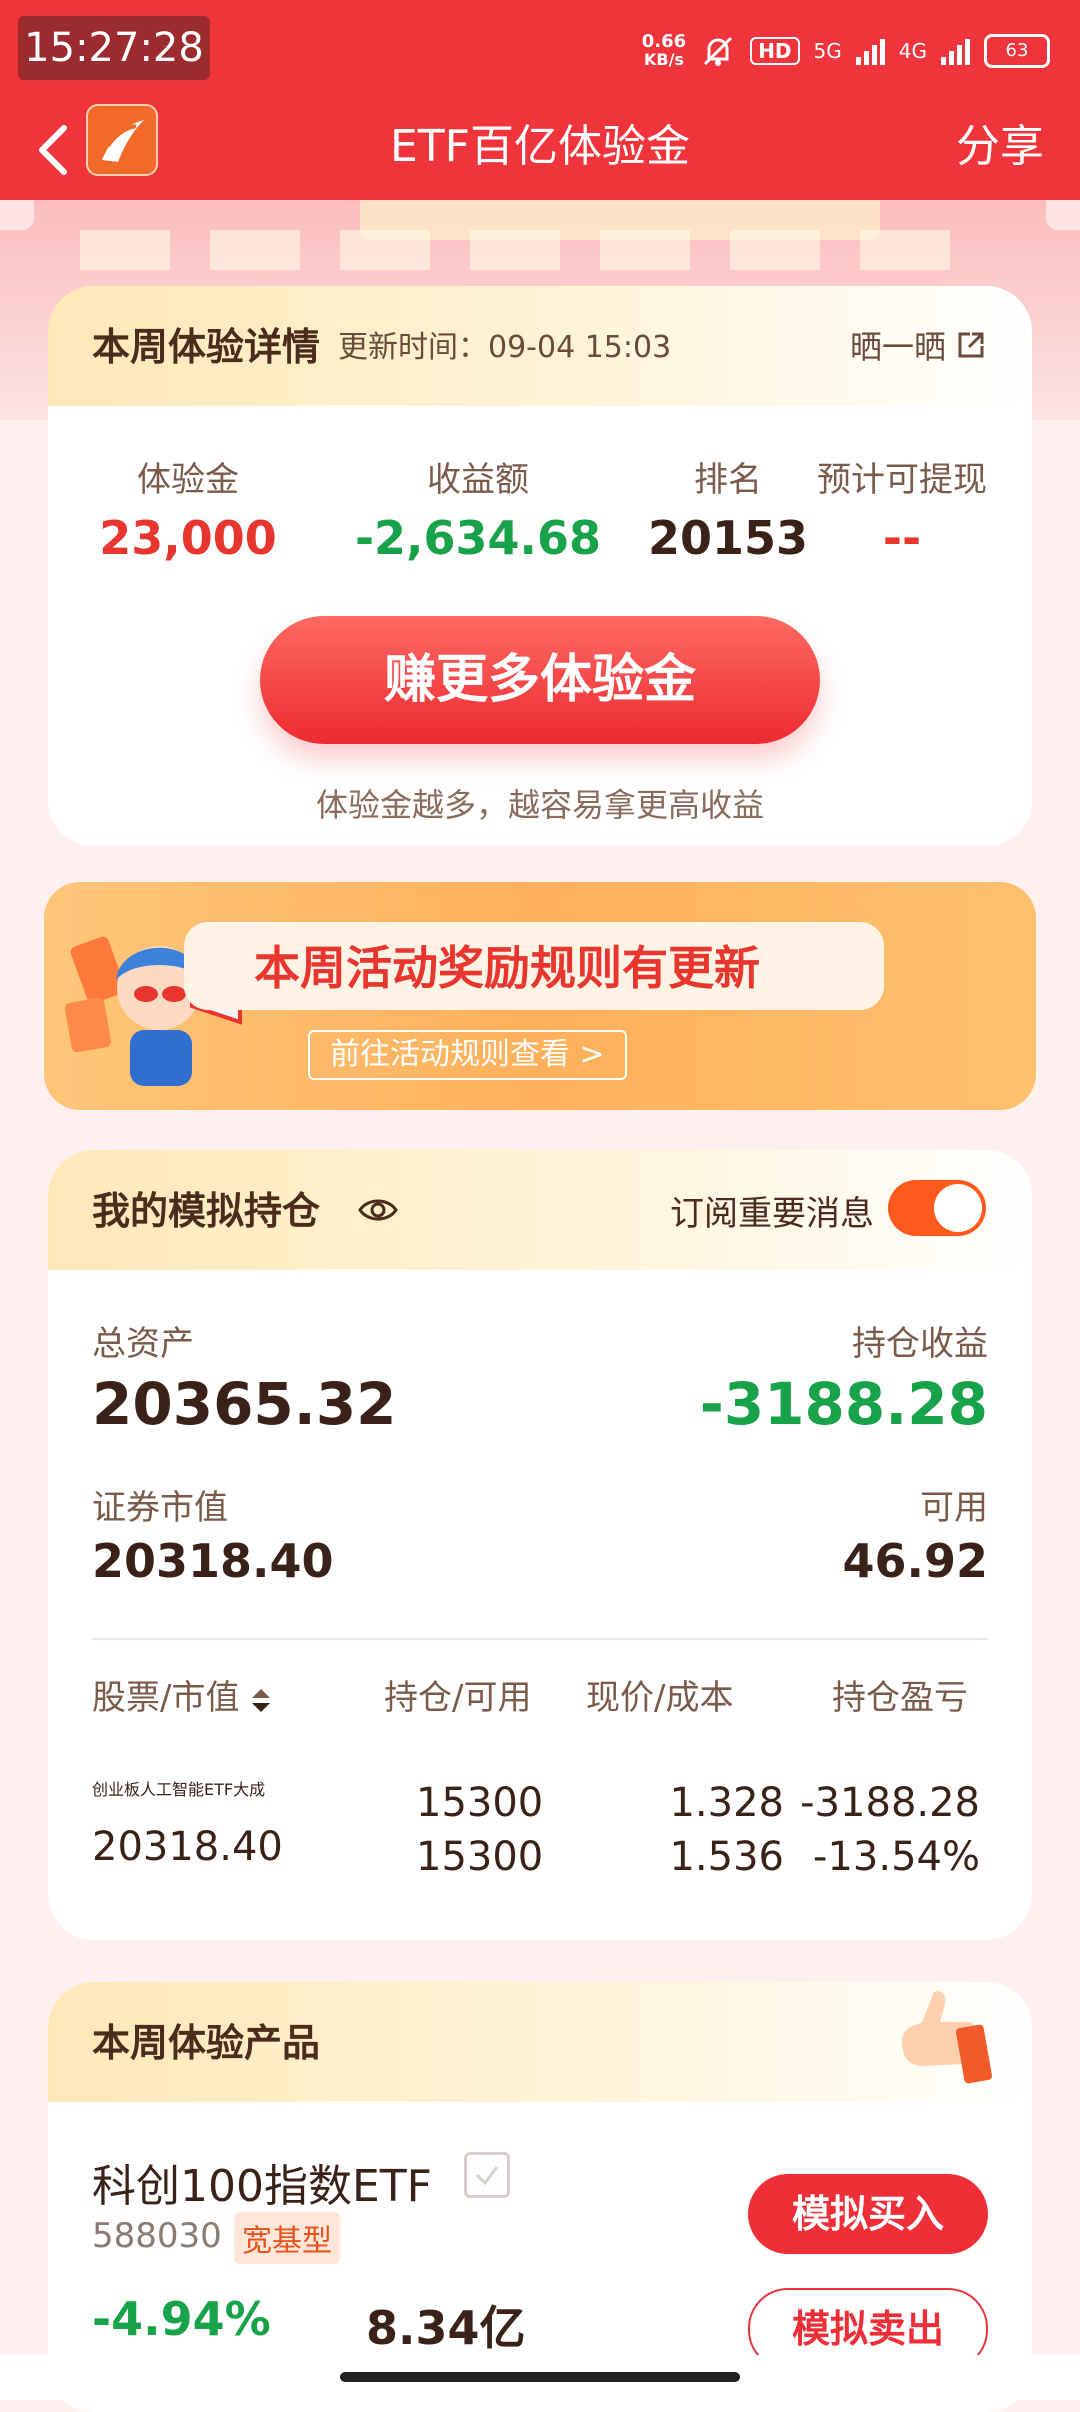 The height and width of the screenshot is (2412, 1080). I want to click on market-value-label: 证券市值, so click(160, 1508).